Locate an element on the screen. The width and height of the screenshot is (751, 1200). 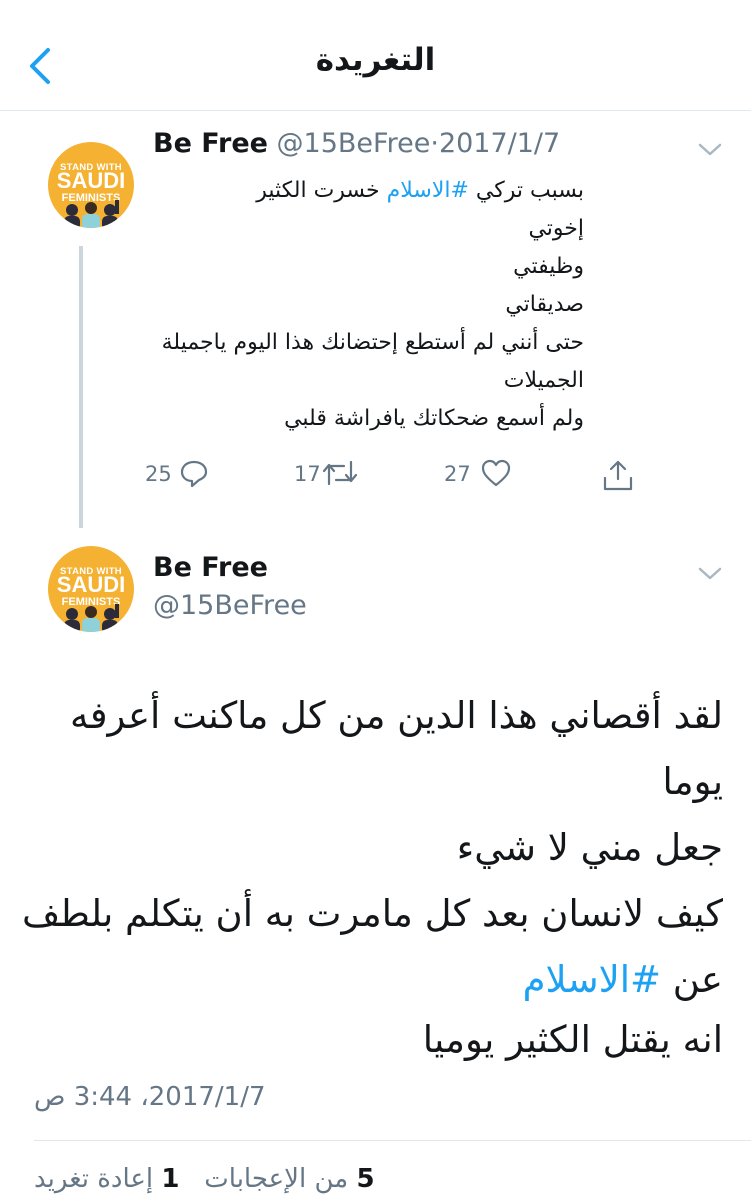
tweet2-text-line: يوما is located at coordinates (692, 781).